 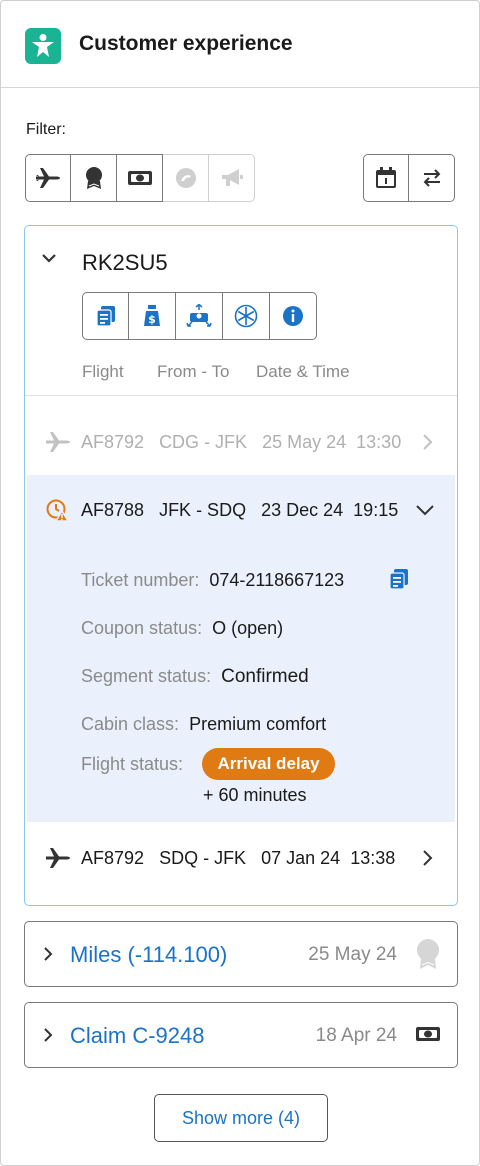 I want to click on segment-text: AF8792 CDG - JFK 25 May 24 13:30, so click(x=241, y=442).